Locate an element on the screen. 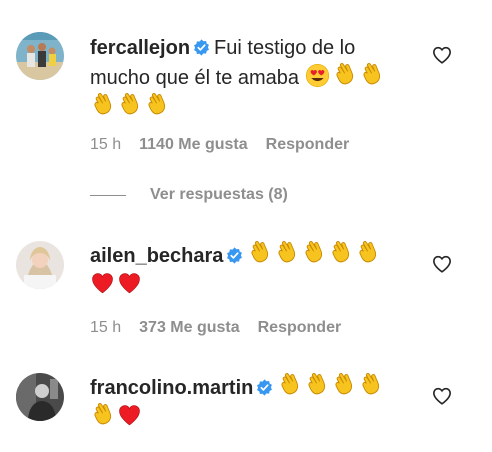  comment-text-line-2: mucho que él te amaba is located at coordinates (195, 78).